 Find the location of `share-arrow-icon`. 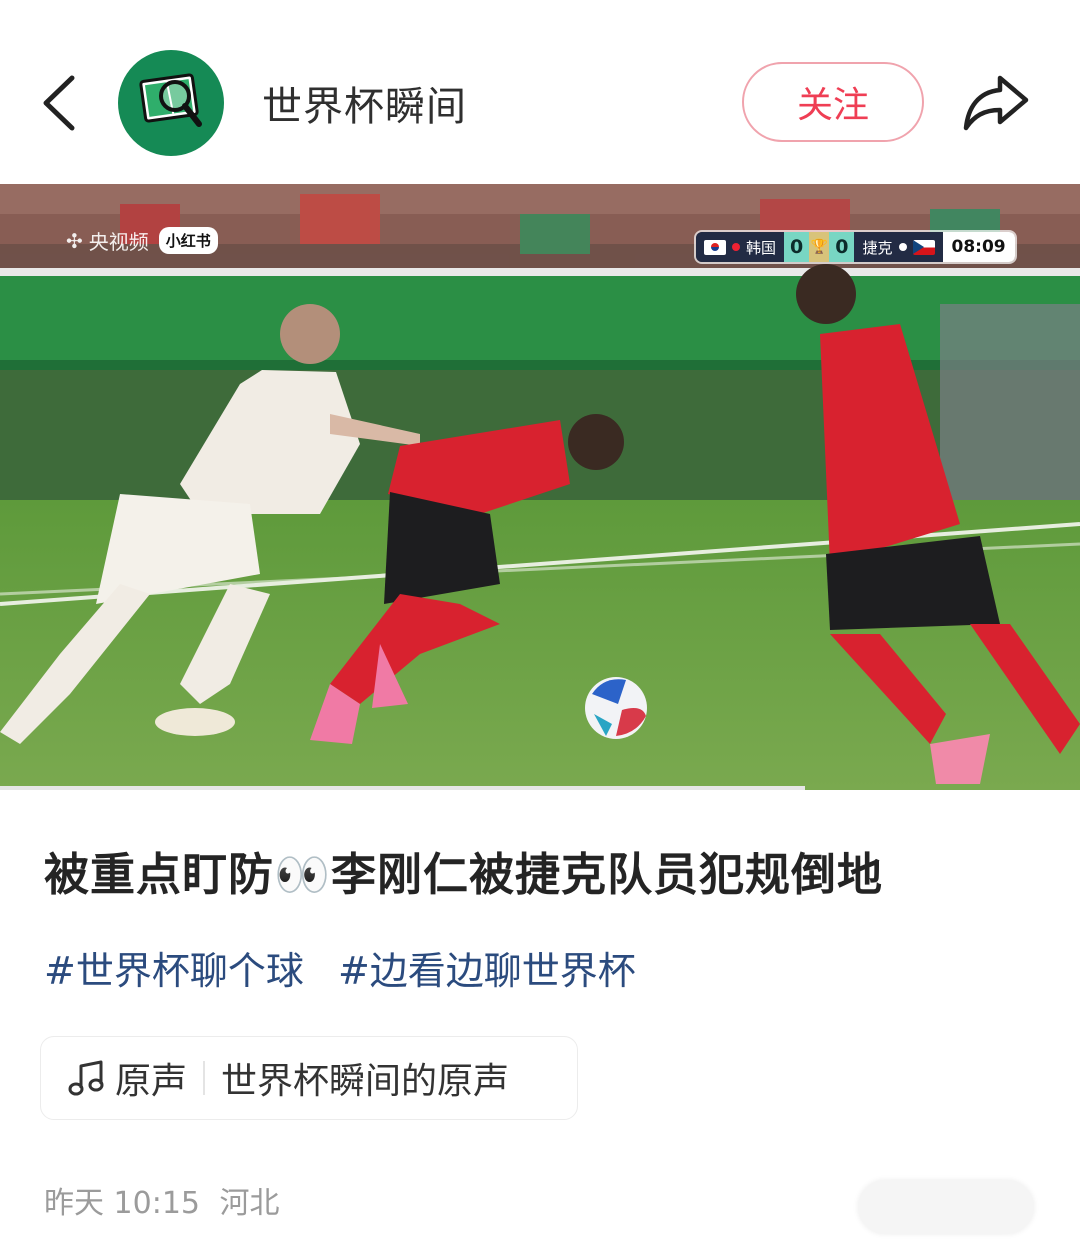

share-arrow-icon is located at coordinates (996, 103).